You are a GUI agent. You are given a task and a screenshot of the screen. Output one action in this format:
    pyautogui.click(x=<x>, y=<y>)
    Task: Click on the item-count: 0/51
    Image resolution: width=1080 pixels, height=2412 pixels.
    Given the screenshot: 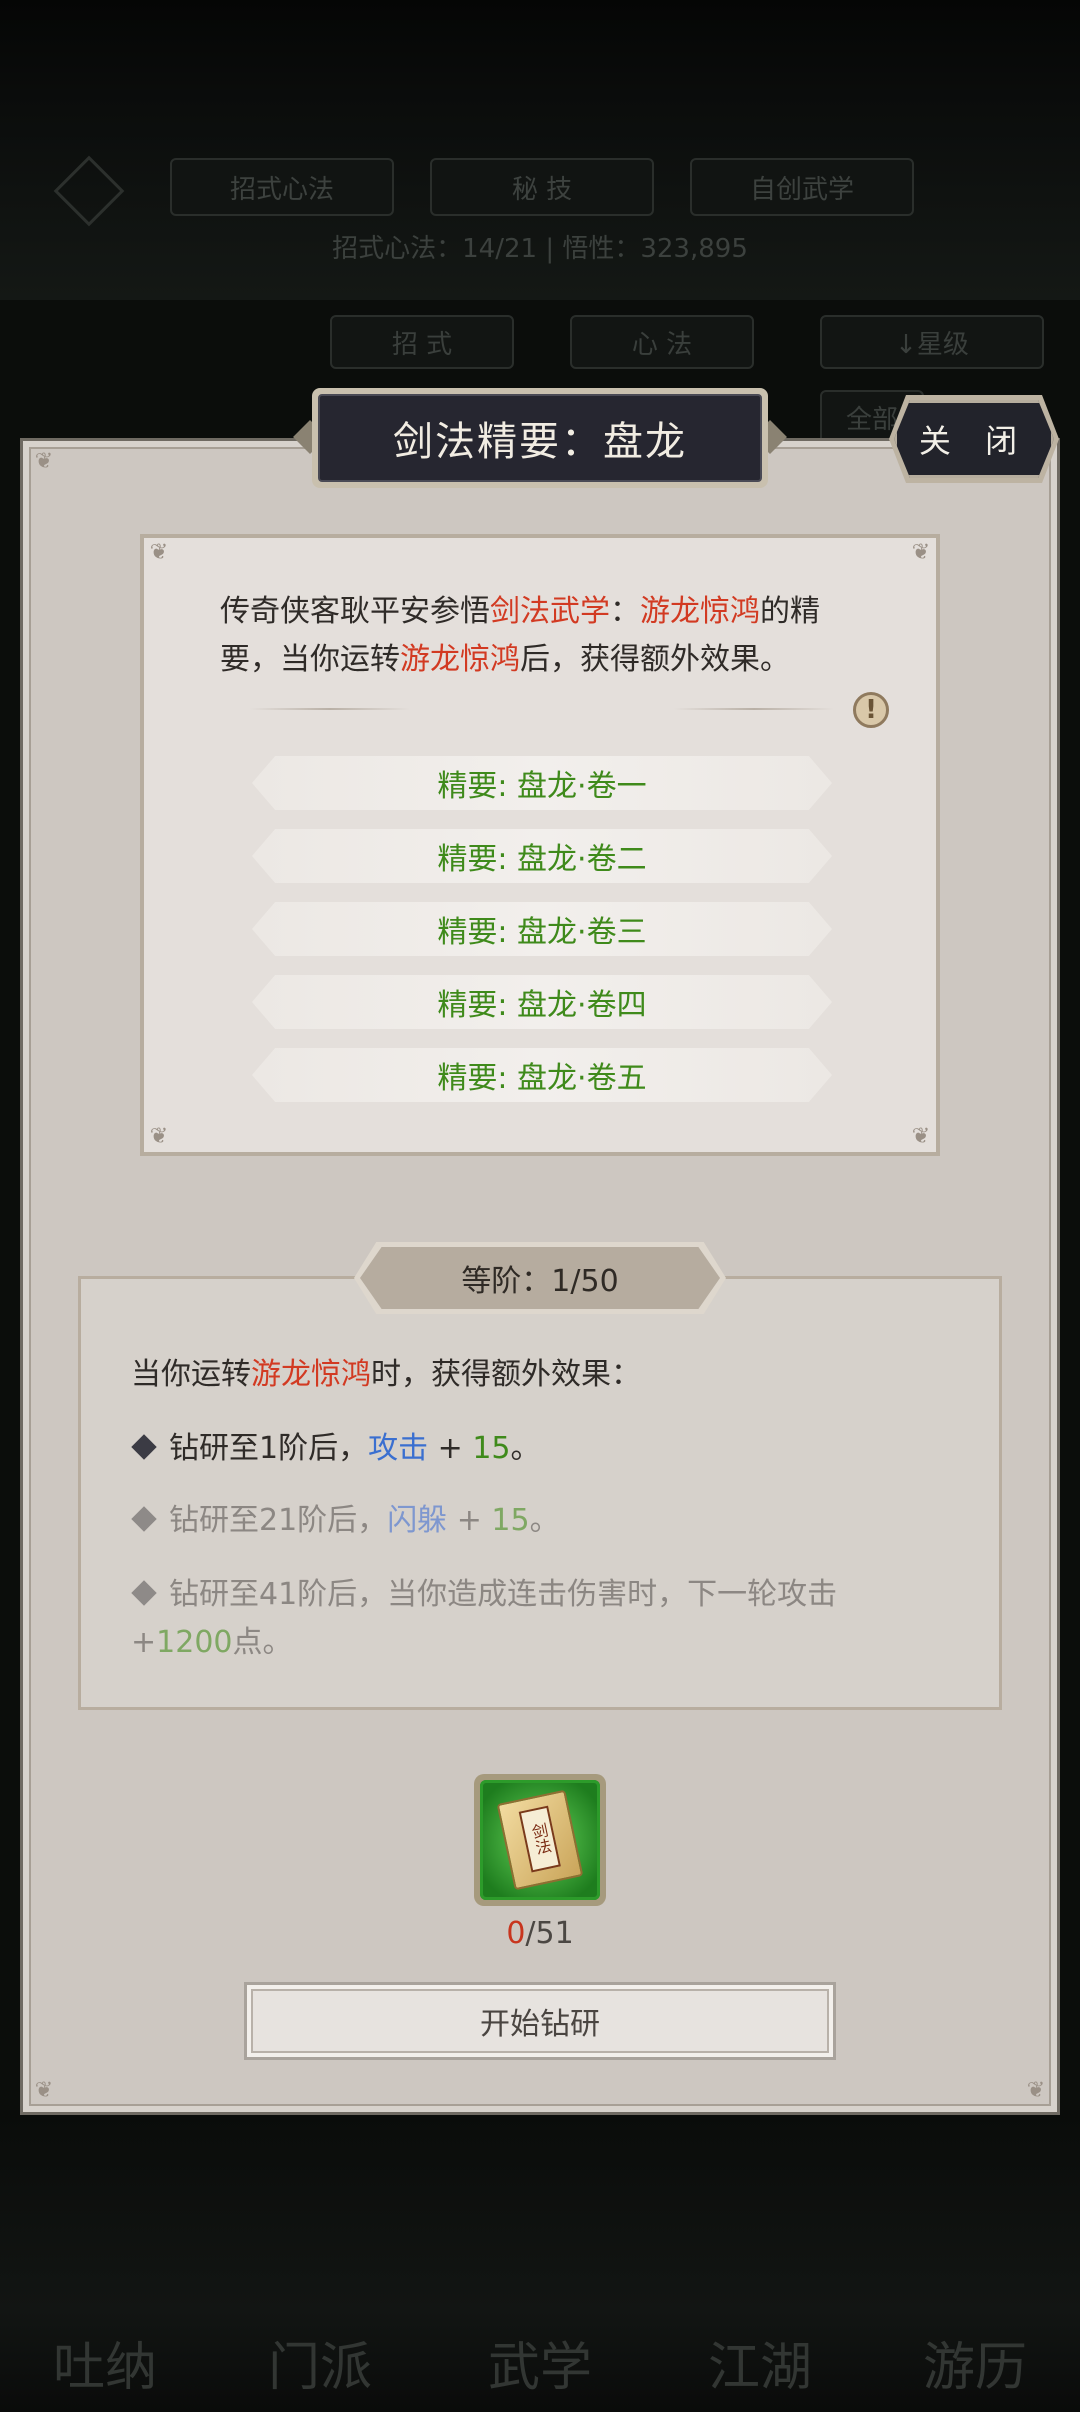 What is the action you would take?
    pyautogui.click(x=540, y=1933)
    